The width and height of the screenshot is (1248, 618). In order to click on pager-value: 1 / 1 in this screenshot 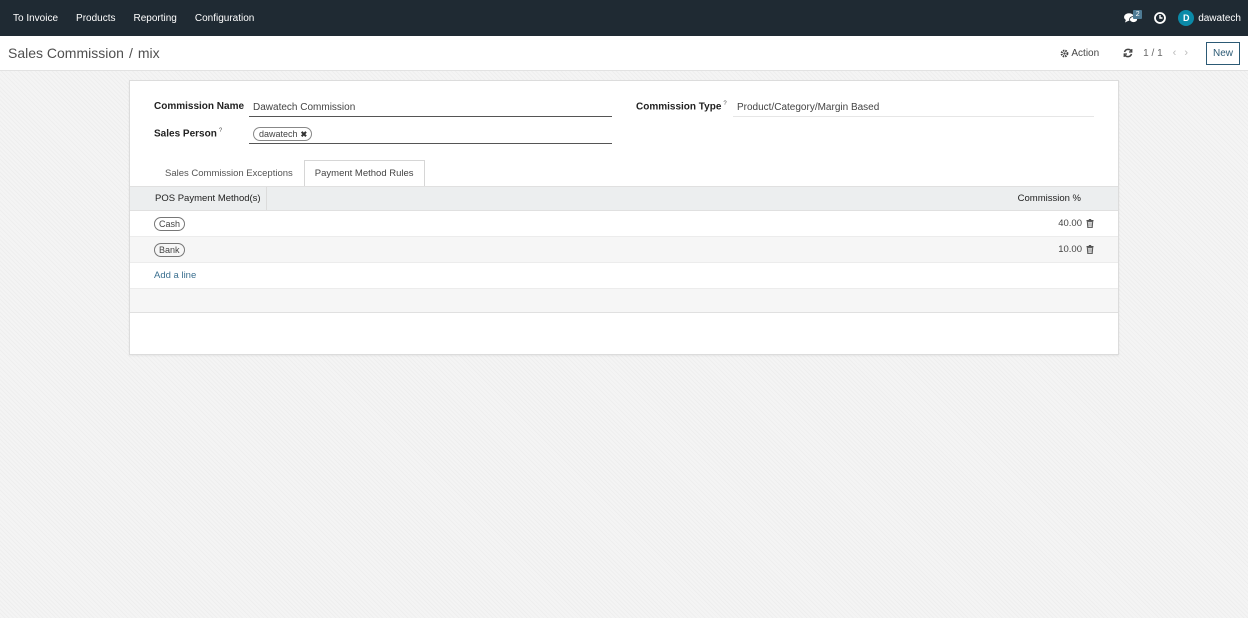, I will do `click(1153, 53)`.